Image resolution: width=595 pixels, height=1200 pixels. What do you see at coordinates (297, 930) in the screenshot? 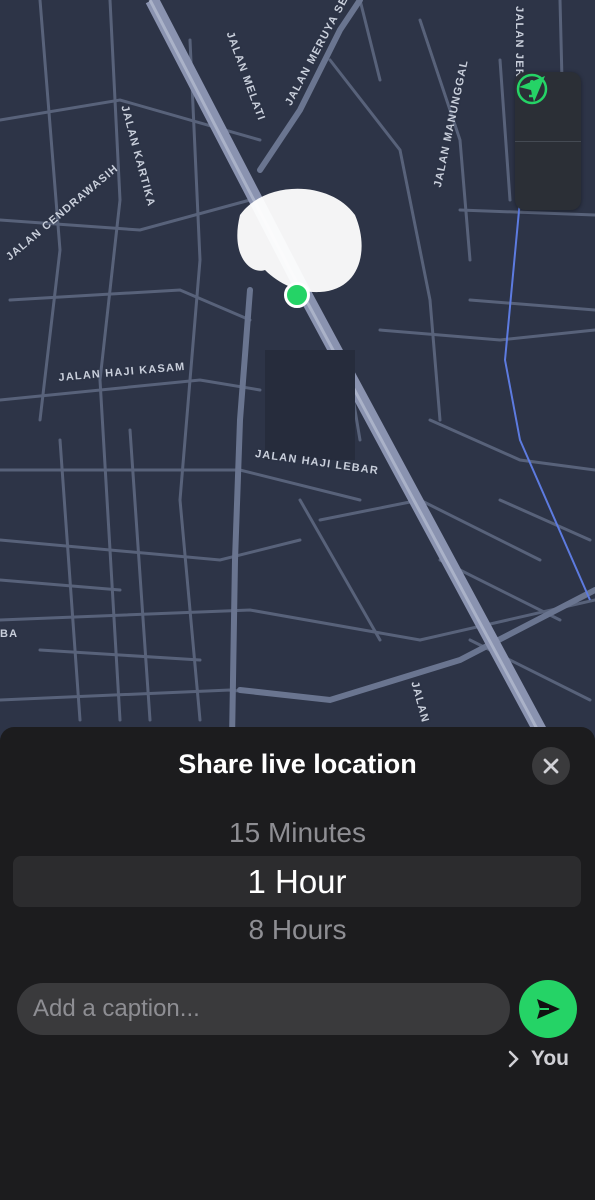
I see `duration-option-8-hours: 8 Hours` at bounding box center [297, 930].